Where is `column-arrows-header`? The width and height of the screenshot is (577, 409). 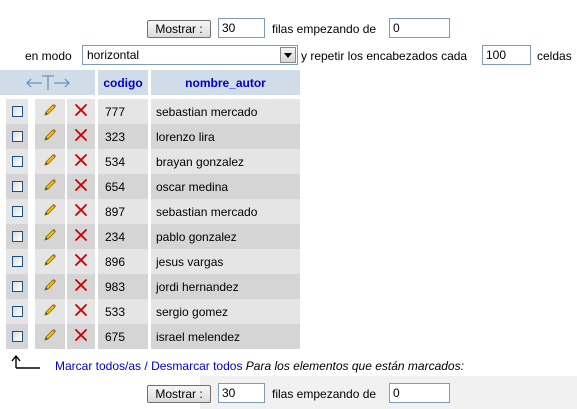
column-arrows-header is located at coordinates (47, 82).